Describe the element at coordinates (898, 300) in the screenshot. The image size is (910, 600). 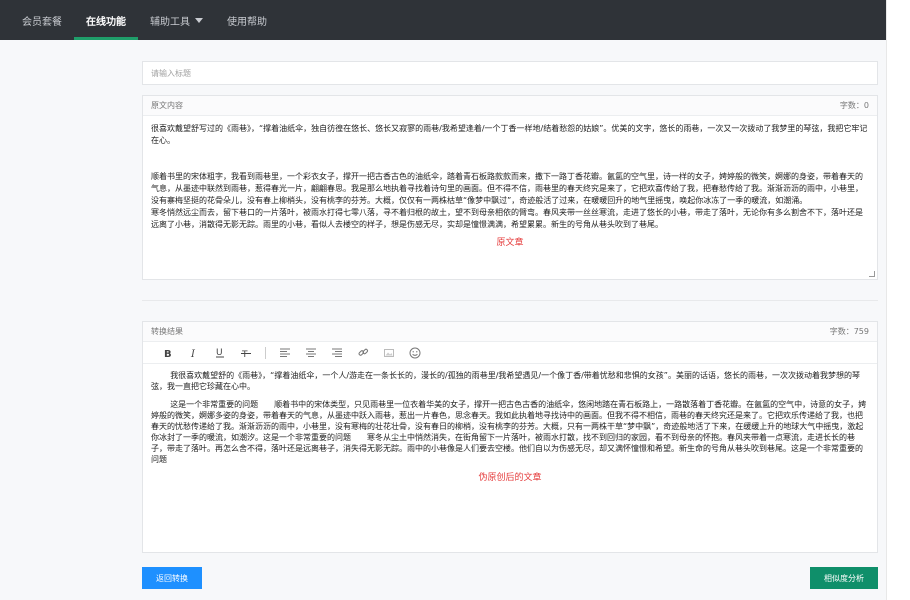
I see `right-scroll-rail` at that location.